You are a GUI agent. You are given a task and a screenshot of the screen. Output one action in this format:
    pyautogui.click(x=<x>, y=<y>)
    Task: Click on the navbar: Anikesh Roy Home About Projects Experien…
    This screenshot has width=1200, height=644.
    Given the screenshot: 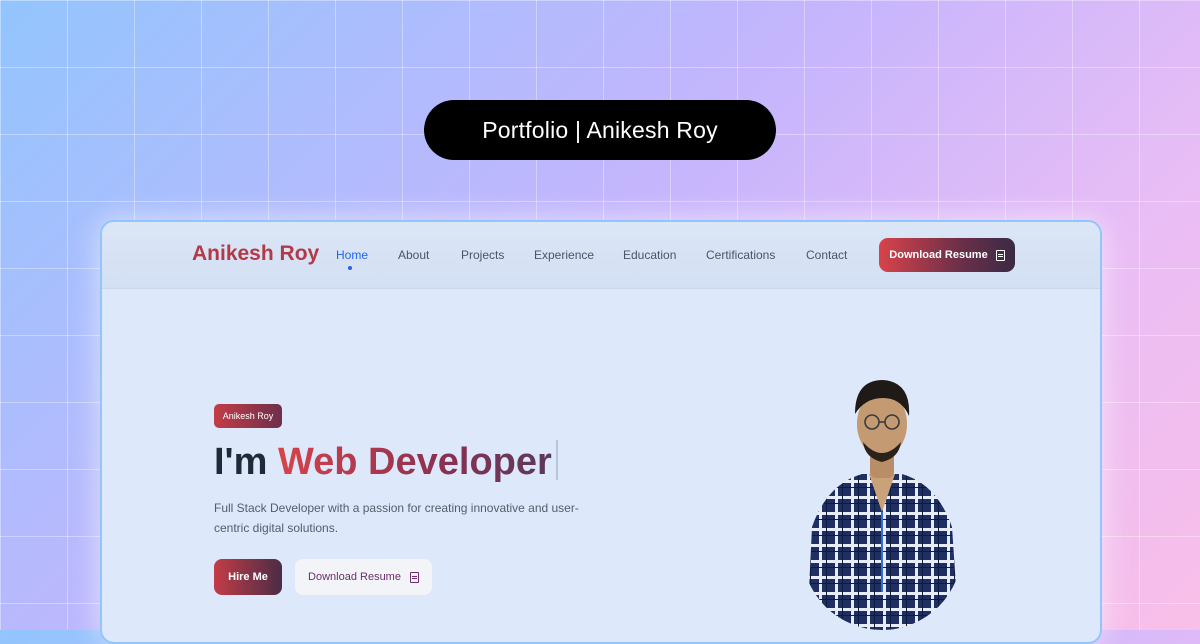 What is the action you would take?
    pyautogui.click(x=601, y=255)
    